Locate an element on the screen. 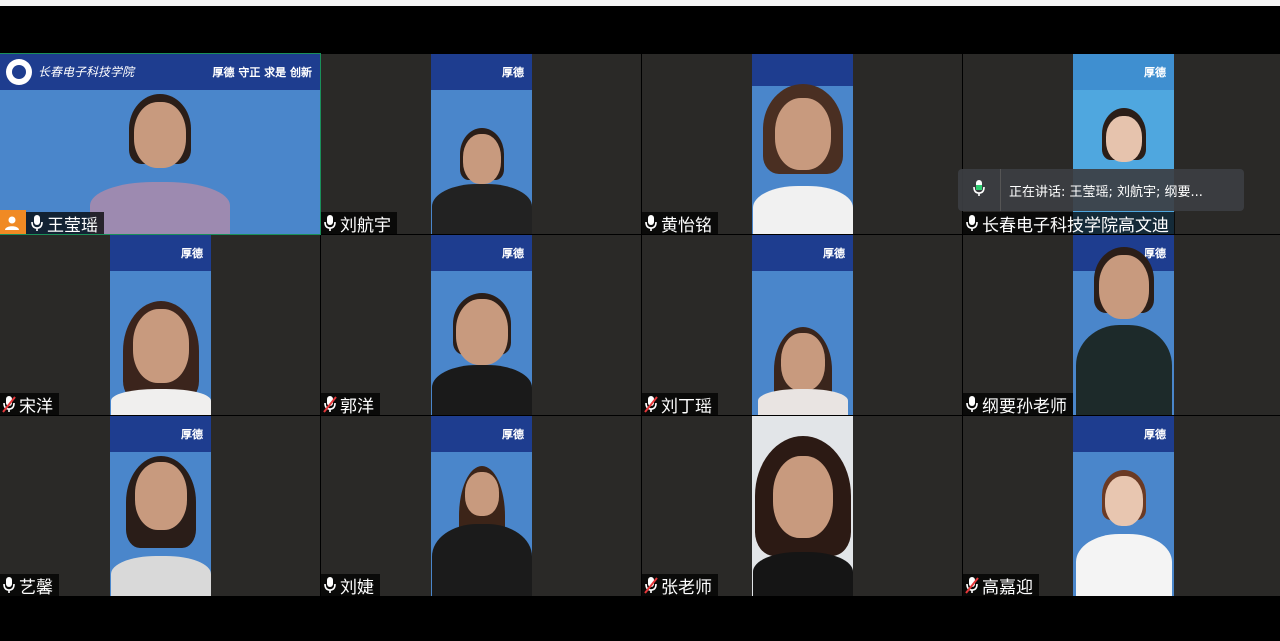 This screenshot has height=641, width=1280. participant-name: 纲要孙老师 is located at coordinates (1024, 406).